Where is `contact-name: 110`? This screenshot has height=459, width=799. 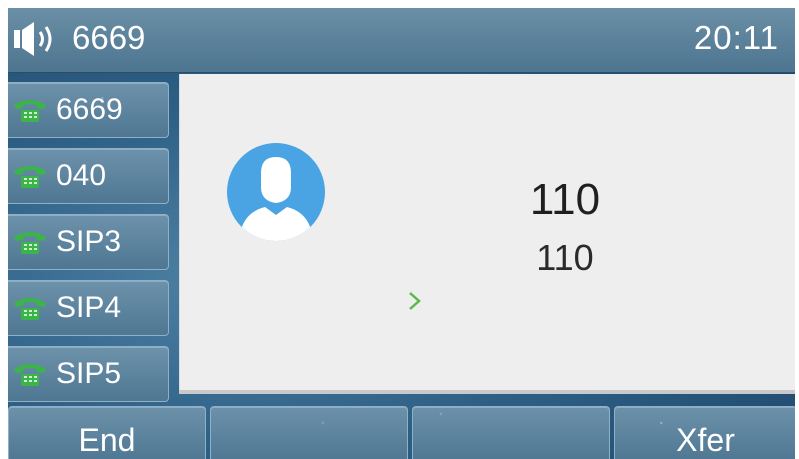 contact-name: 110 is located at coordinates (565, 199).